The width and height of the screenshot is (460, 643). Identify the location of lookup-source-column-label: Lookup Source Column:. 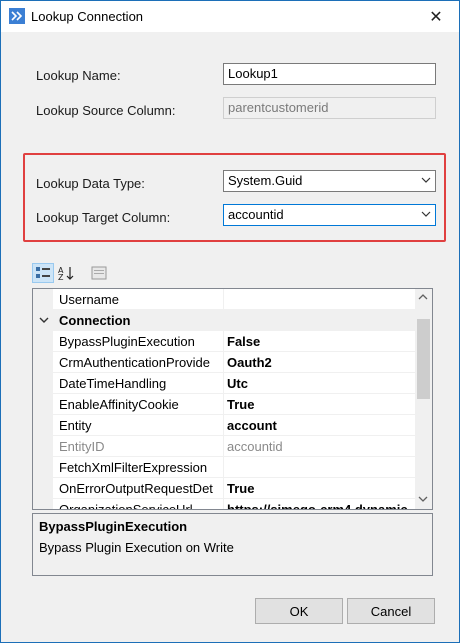
(106, 110).